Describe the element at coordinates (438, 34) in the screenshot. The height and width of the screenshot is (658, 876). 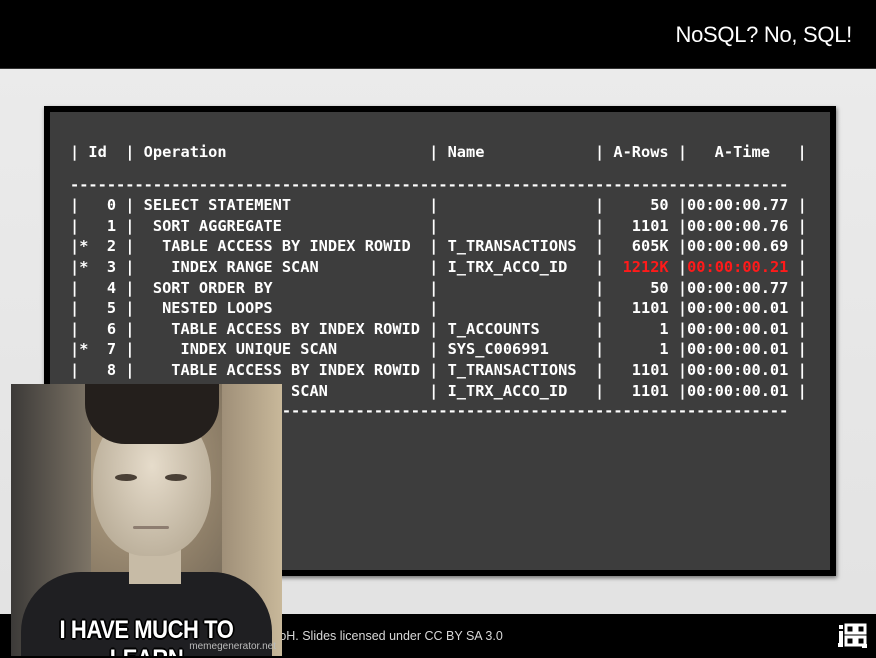
I see `slide-header: NoSQL? No, SQL!` at that location.